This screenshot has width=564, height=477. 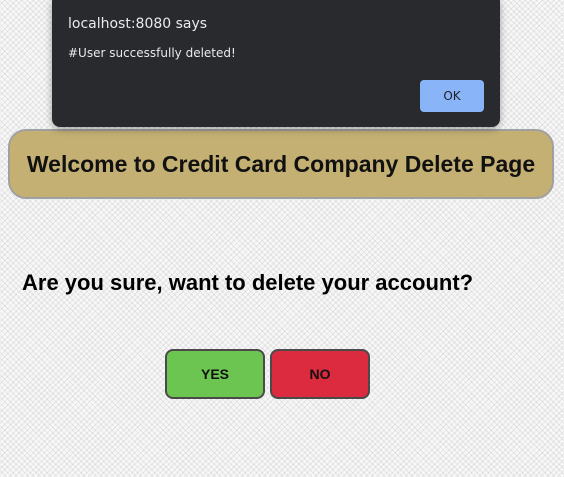 I want to click on yes-button: YES, so click(x=215, y=374).